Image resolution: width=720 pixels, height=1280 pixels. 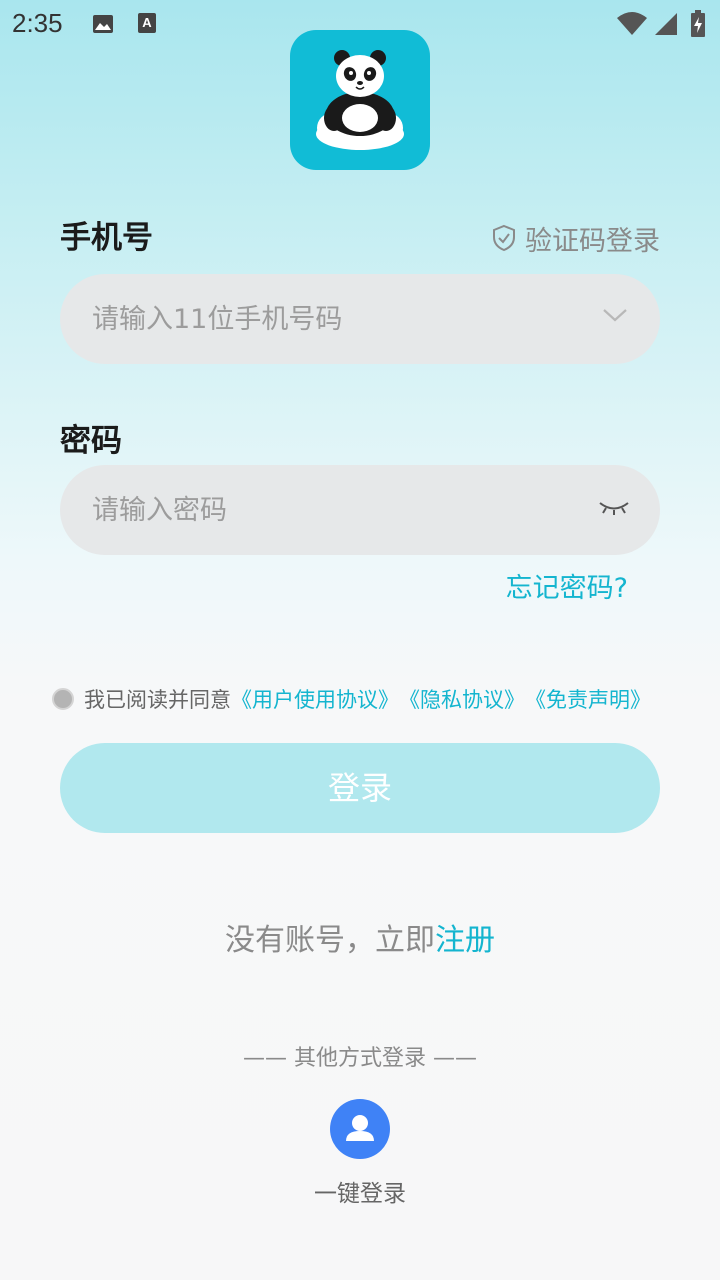 What do you see at coordinates (360, 788) in the screenshot?
I see `login-button: 登录` at bounding box center [360, 788].